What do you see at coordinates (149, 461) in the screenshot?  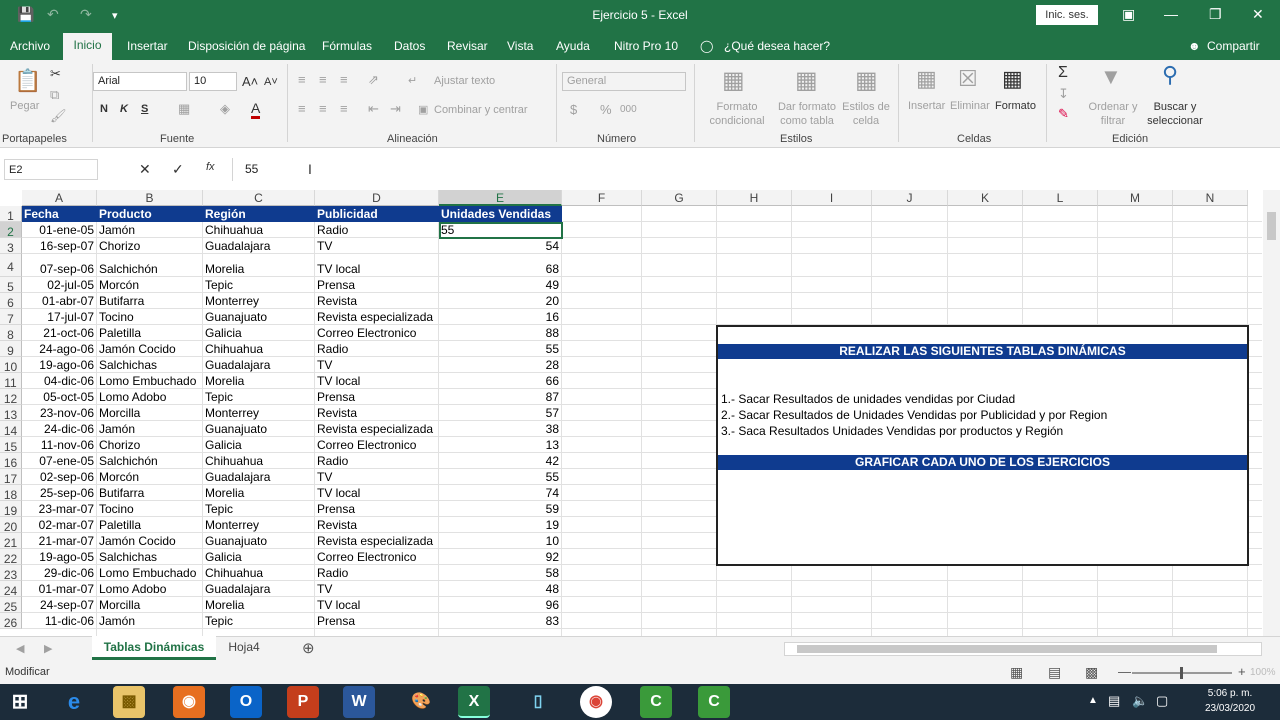 I see `table-cell: Salchichón` at bounding box center [149, 461].